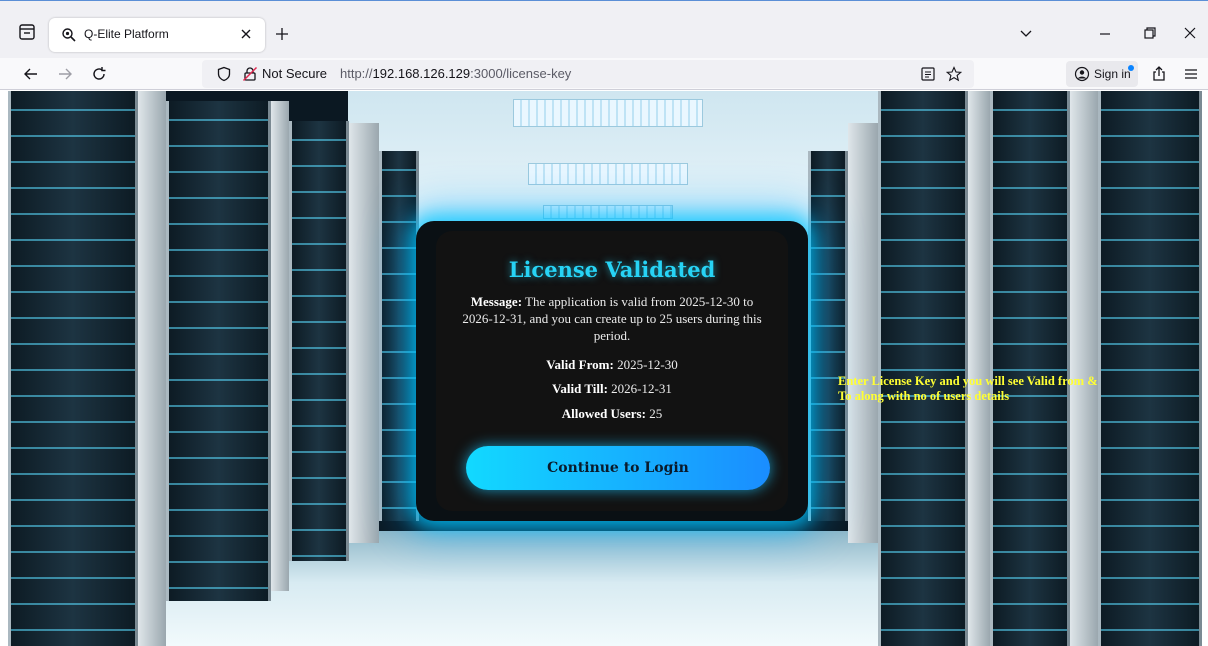 The height and width of the screenshot is (646, 1208). Describe the element at coordinates (282, 34) in the screenshot. I see `new-tab-icon` at that location.